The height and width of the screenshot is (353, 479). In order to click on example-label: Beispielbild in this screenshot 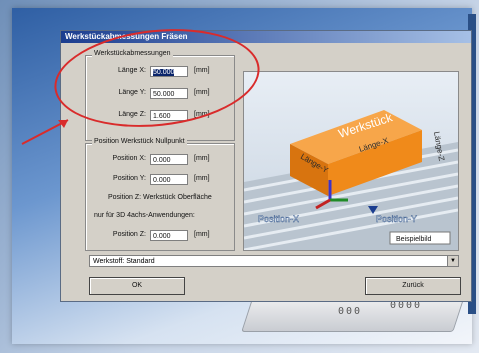, I will do `click(414, 239)`.